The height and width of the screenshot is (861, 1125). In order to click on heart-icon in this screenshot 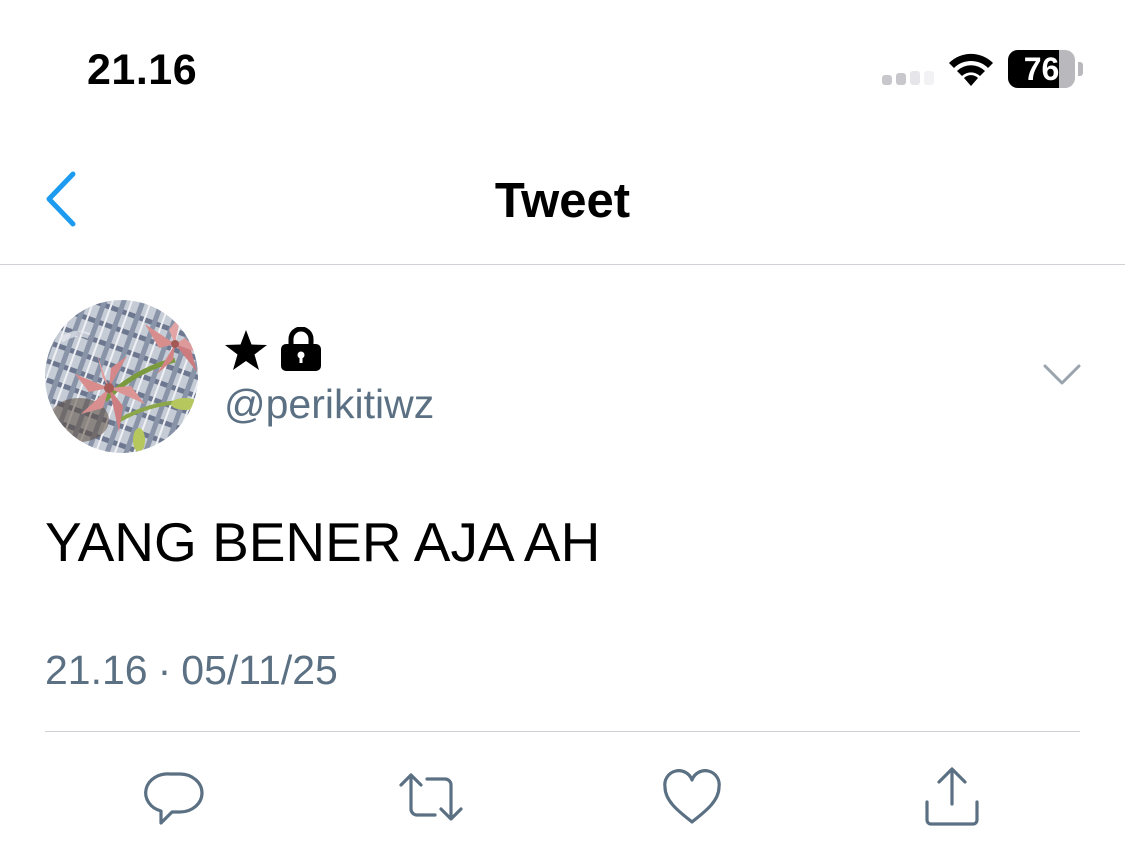, I will do `click(692, 796)`.